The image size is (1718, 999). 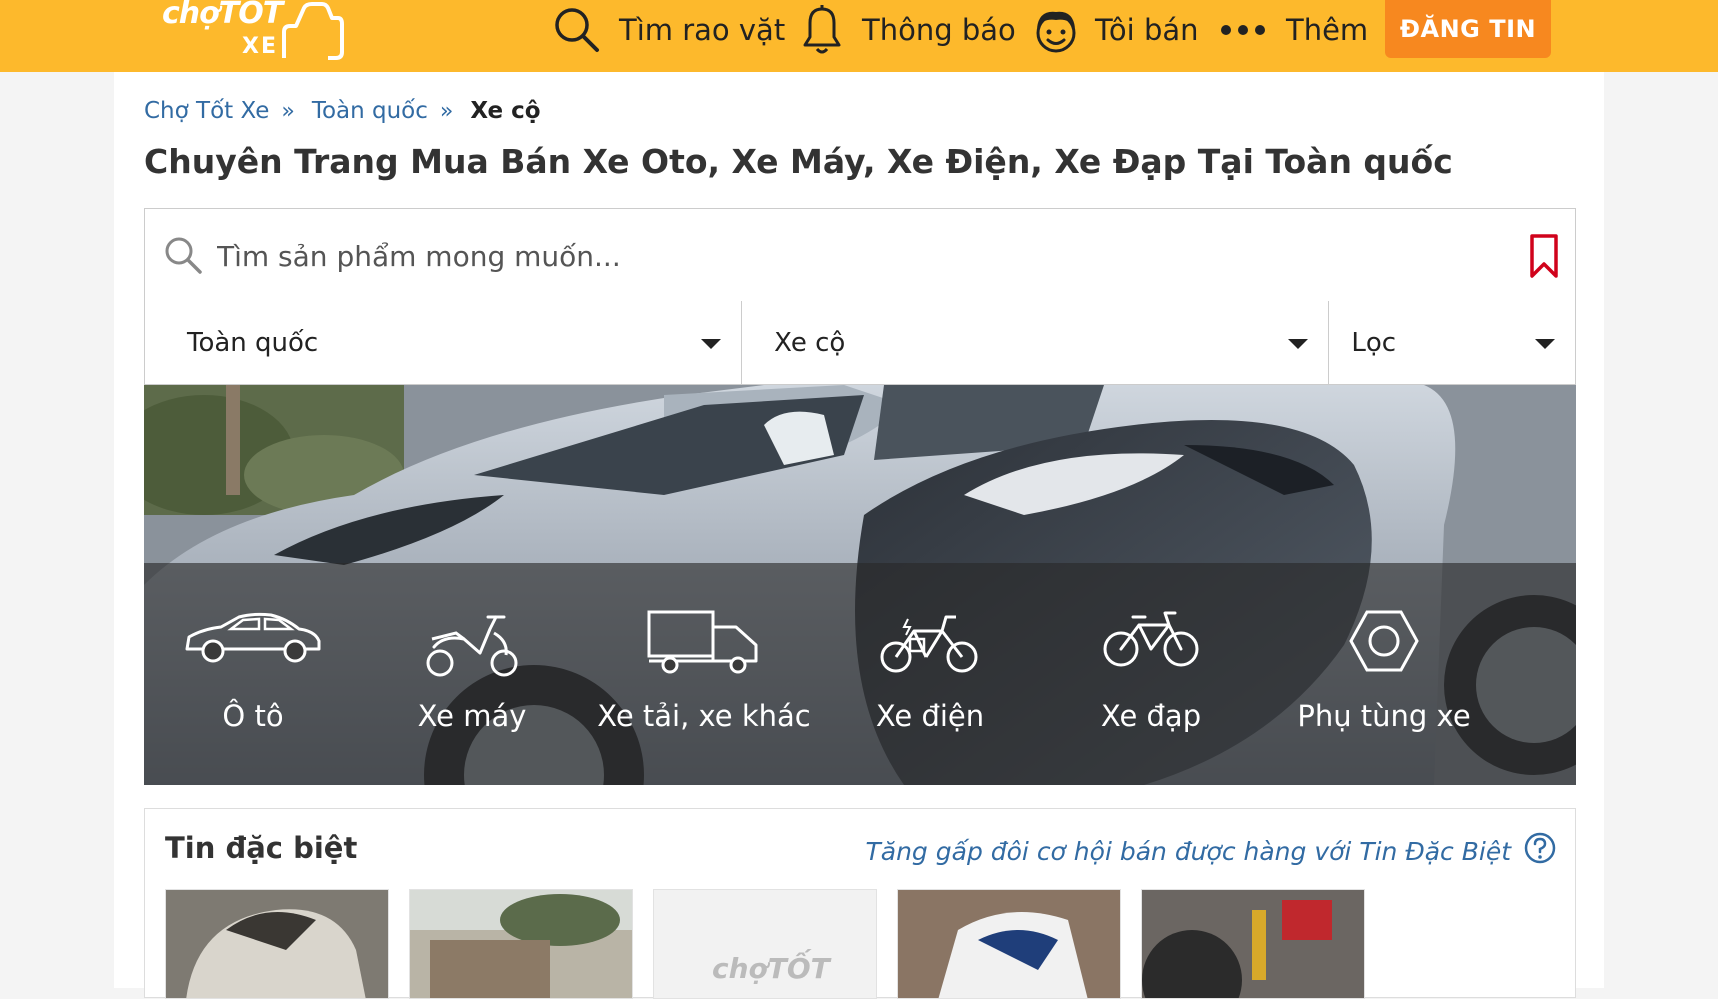 I want to click on breadcrumb: Chợ Tốt Xe » Toàn quốc » Xe cộ, so click(x=342, y=111).